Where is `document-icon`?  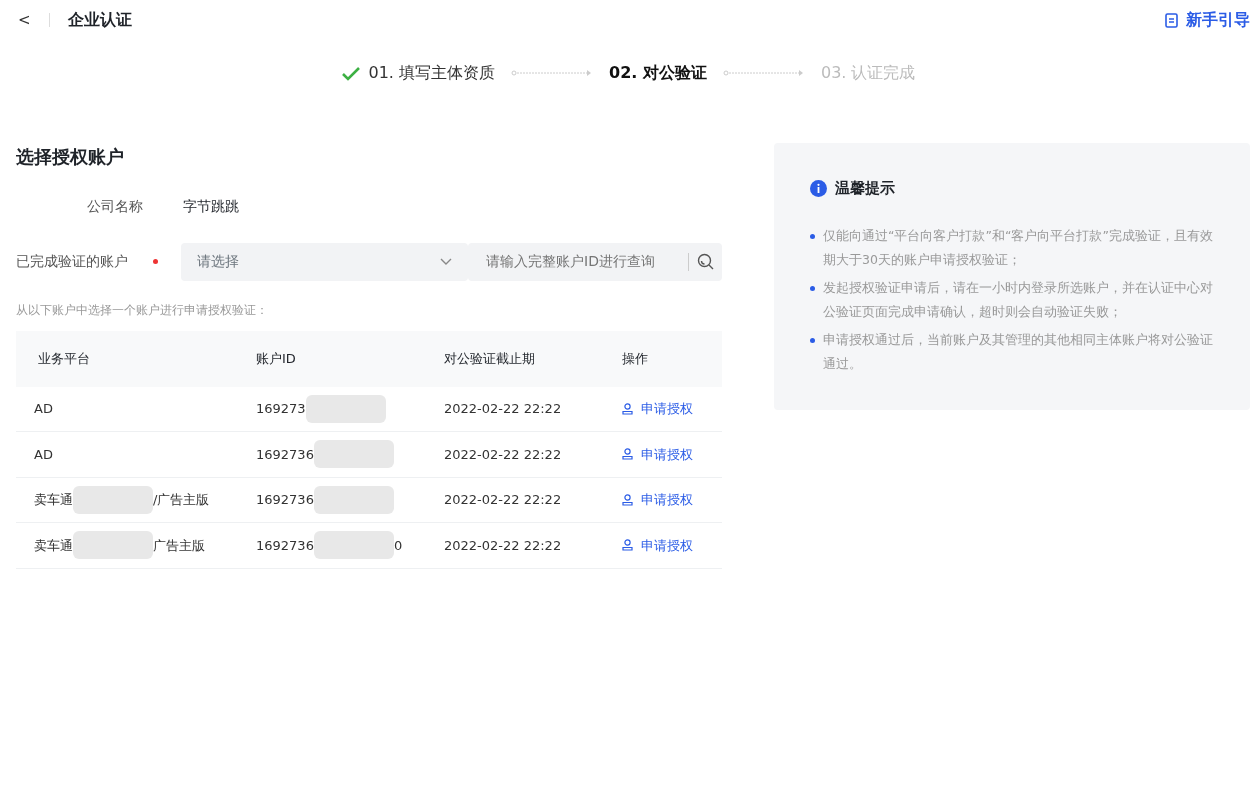
document-icon is located at coordinates (1171, 20).